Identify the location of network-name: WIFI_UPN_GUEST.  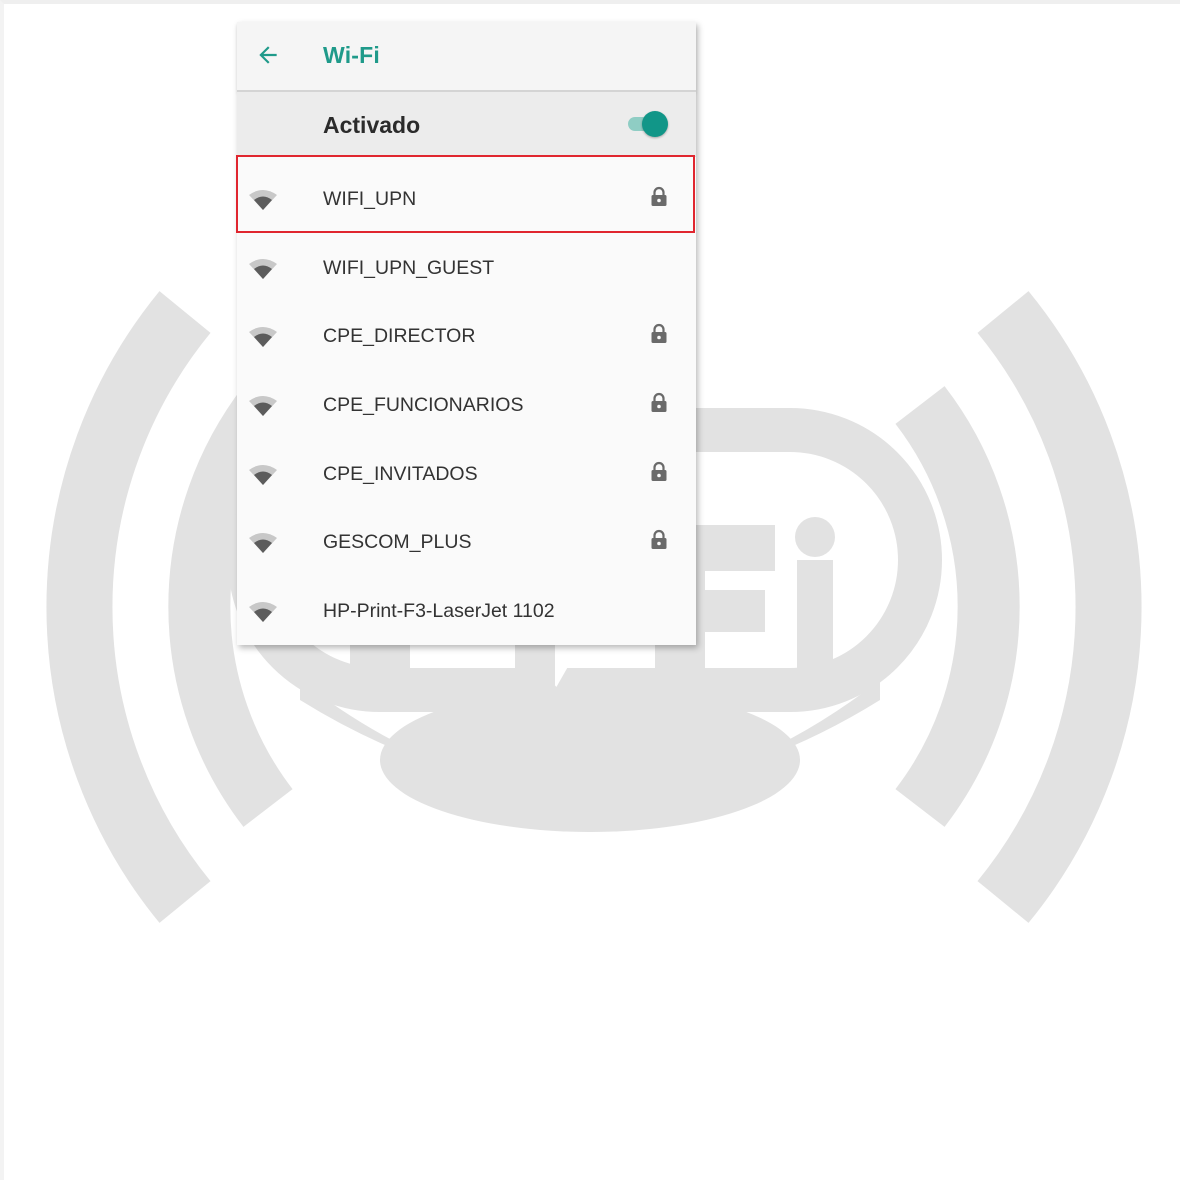
(409, 267).